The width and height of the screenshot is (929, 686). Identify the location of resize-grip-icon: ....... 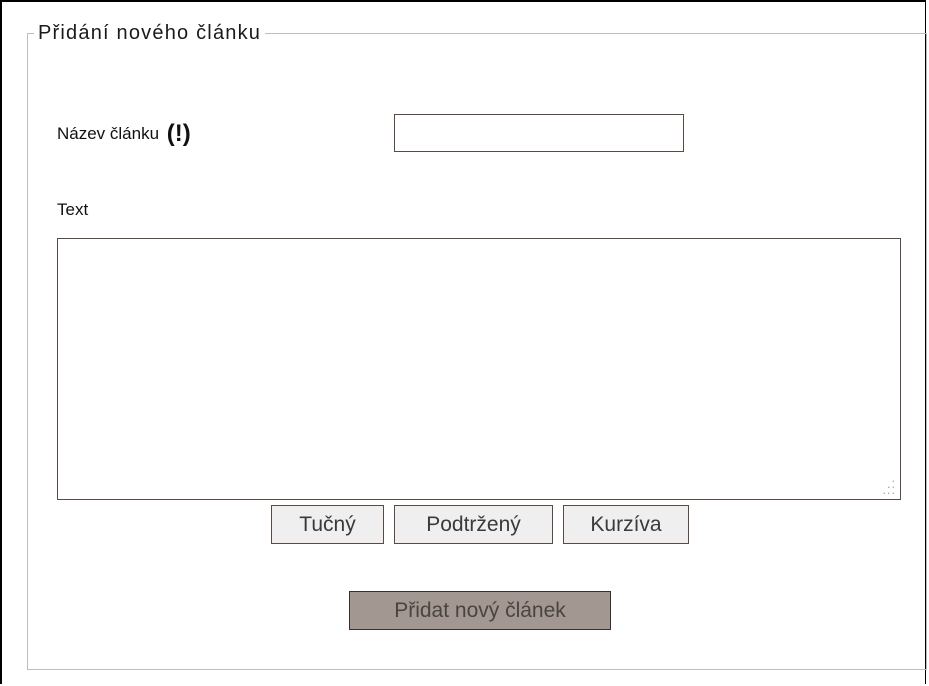
(887, 484).